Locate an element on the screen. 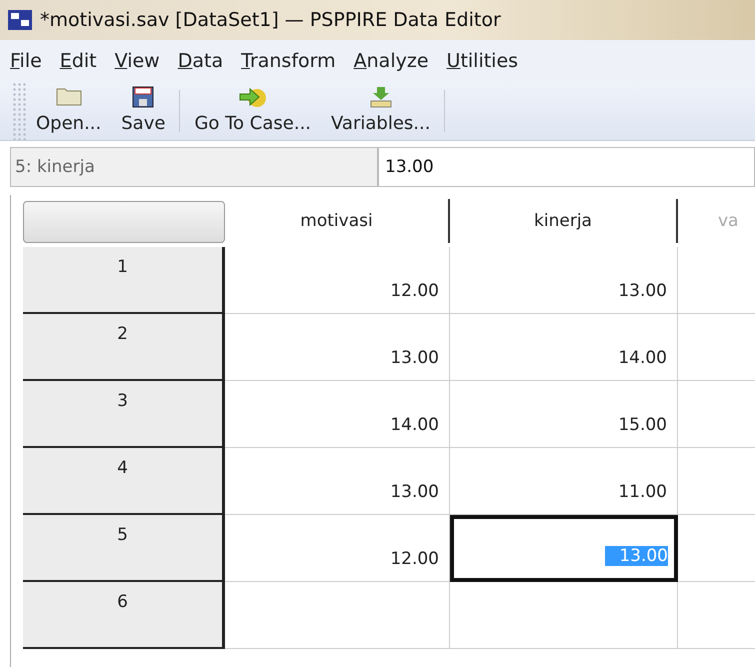  toolbar-button: Save is located at coordinates (143, 111).